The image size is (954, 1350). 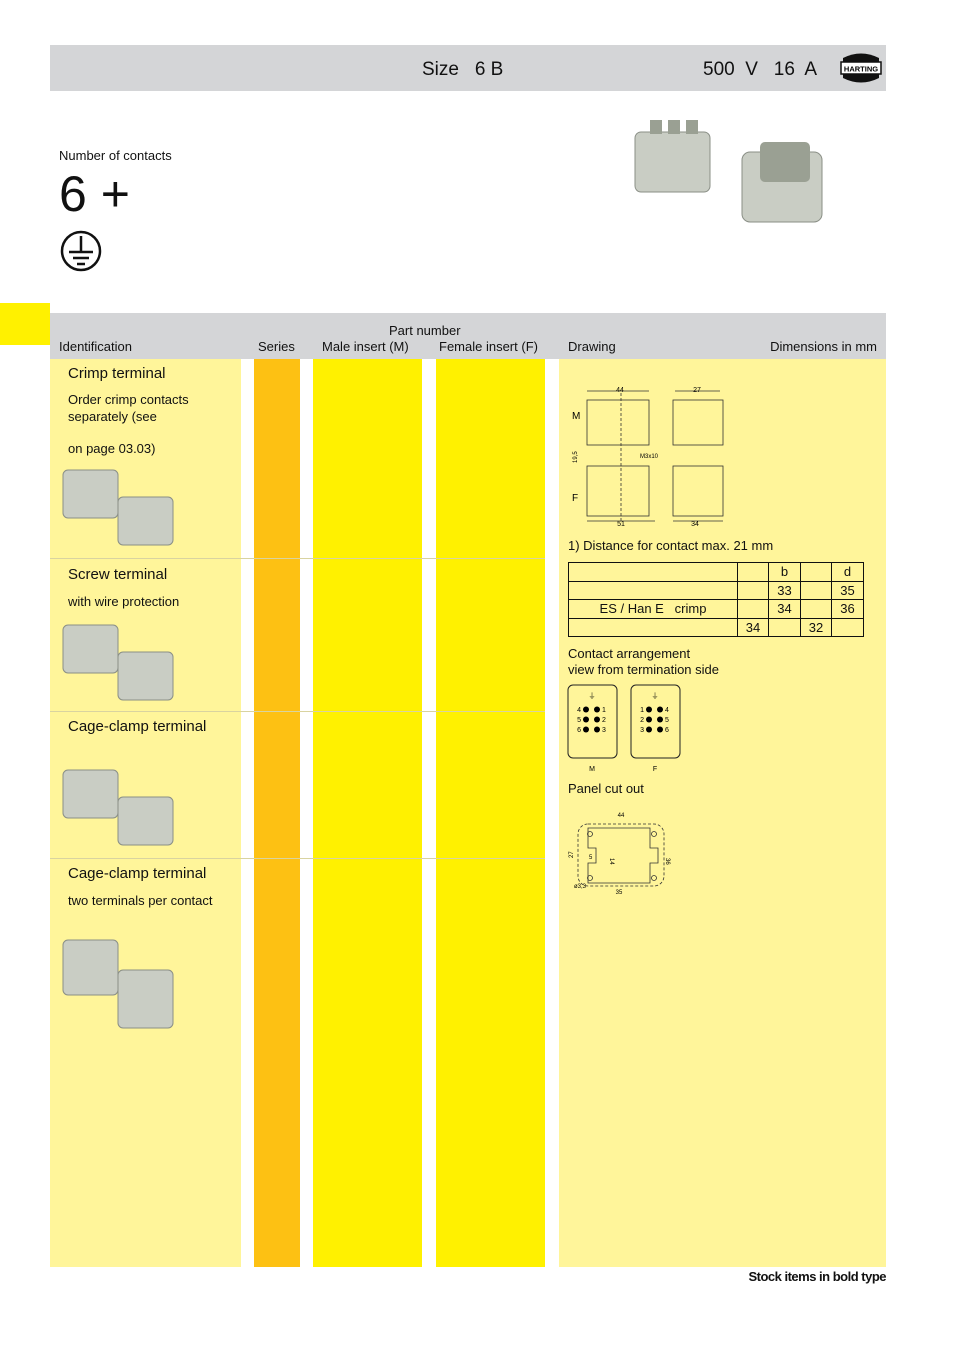 I want to click on svg-text: 19,5, so click(x=576, y=457).